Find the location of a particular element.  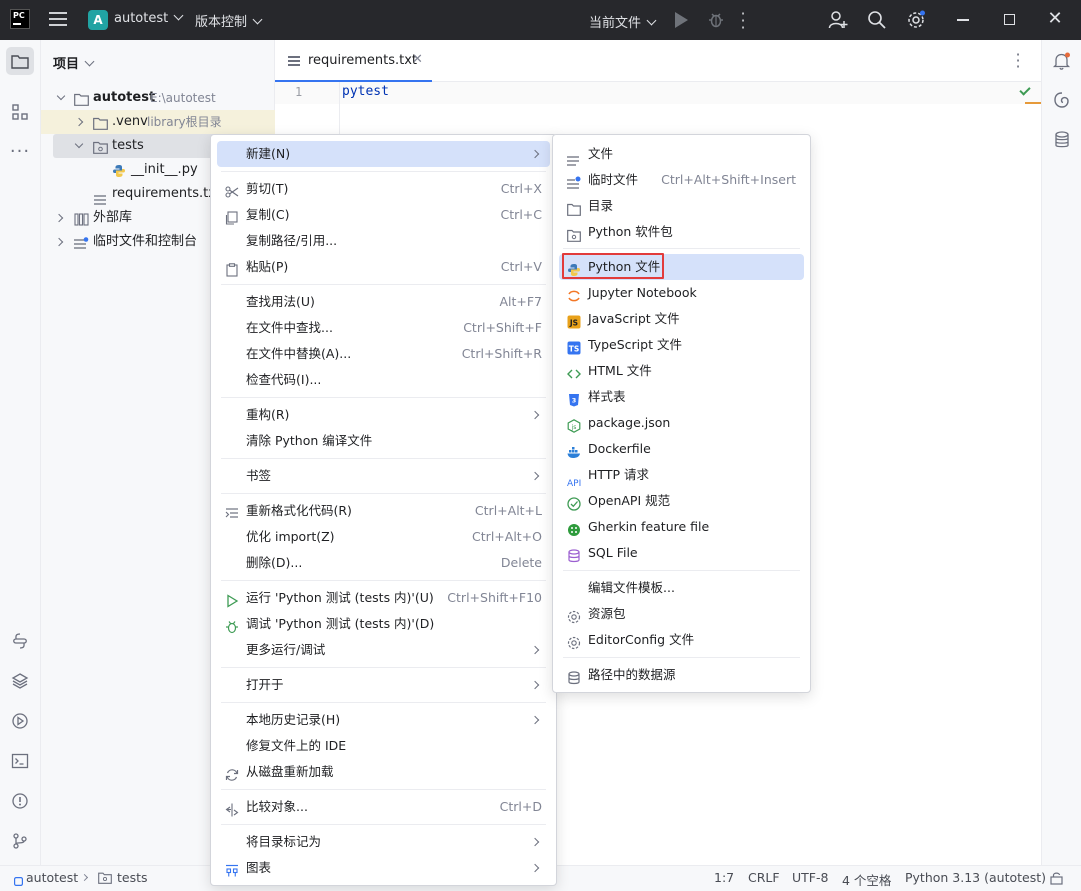

main-menu-icon is located at coordinates (58, 20).